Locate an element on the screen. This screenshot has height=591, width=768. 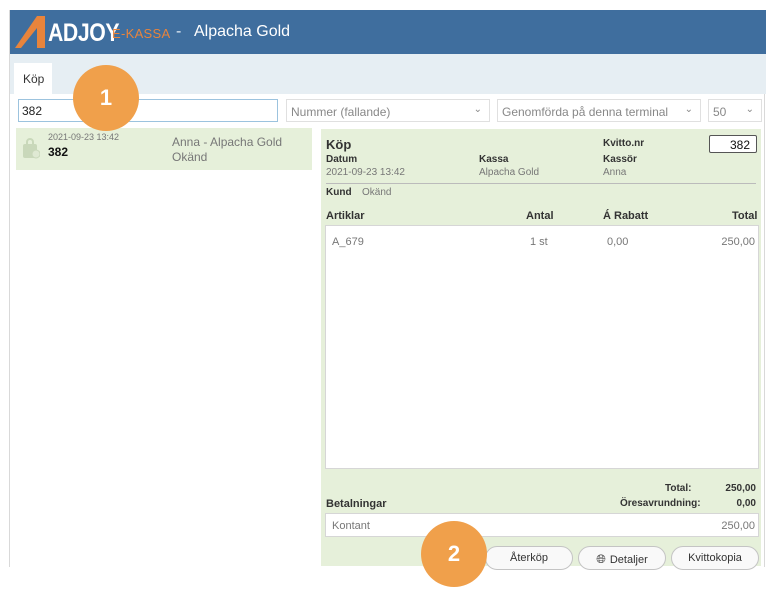
annotation-badge-2: 2 is located at coordinates (454, 554).